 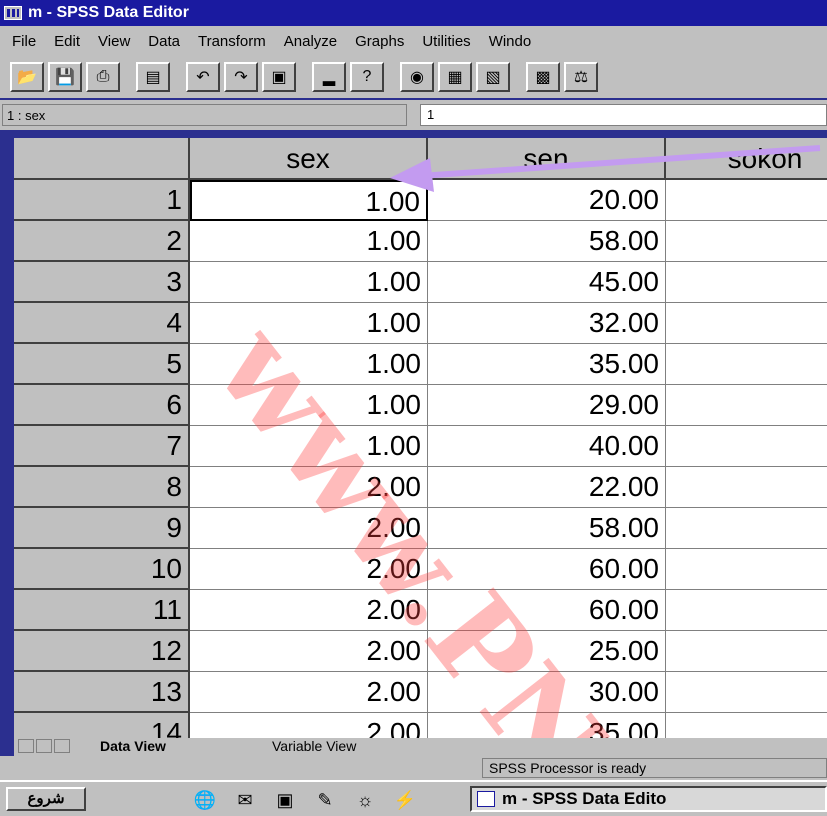 I want to click on processor-status: SPSS Processor is ready, so click(x=654, y=768).